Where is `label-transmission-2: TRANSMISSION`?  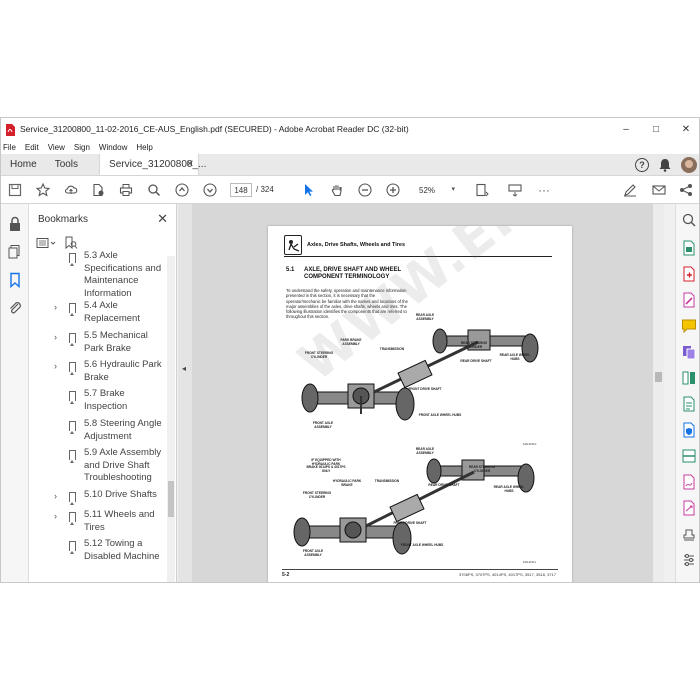 label-transmission-2: TRANSMISSION is located at coordinates (387, 481).